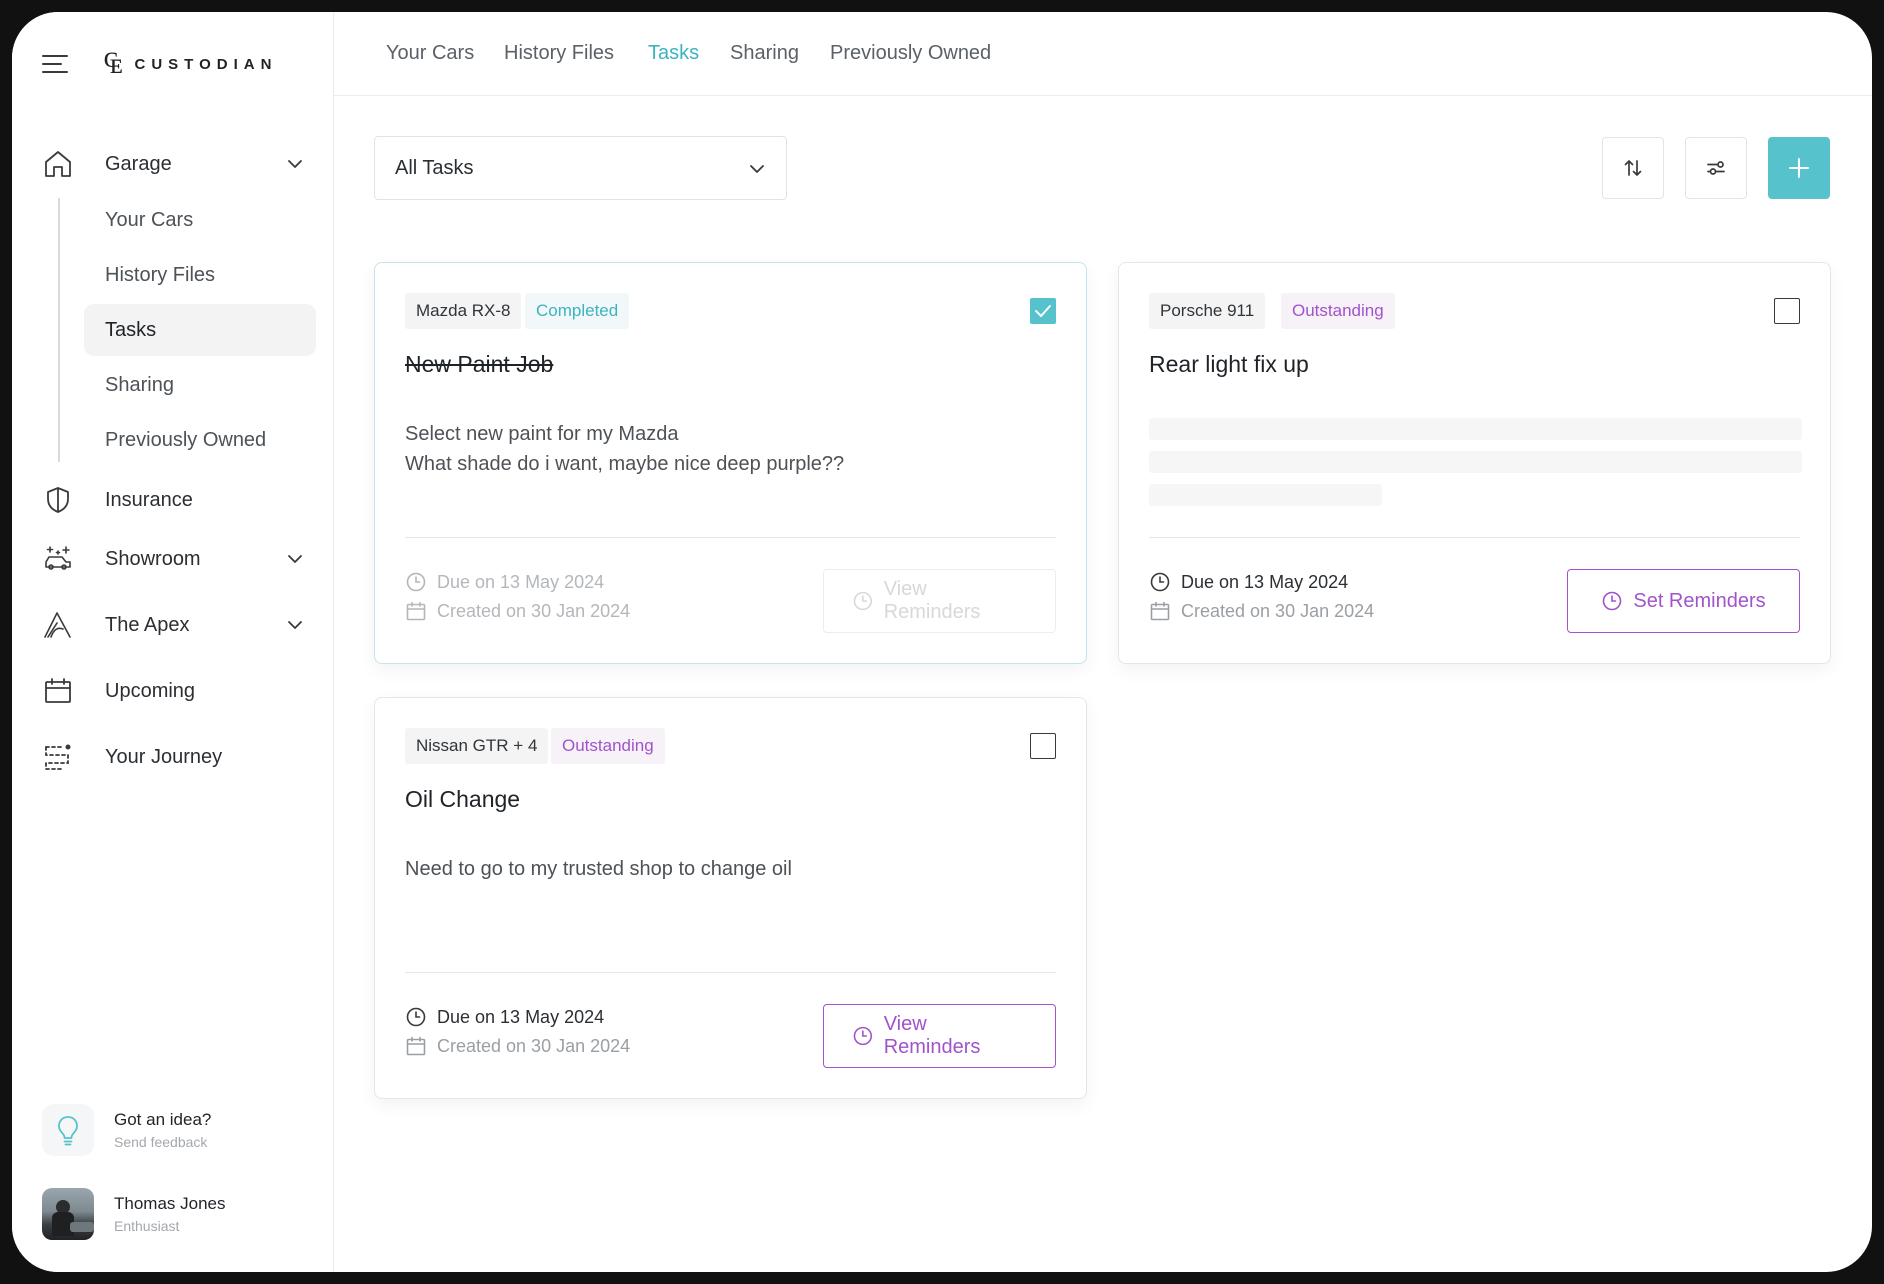  I want to click on sidebar-subitem-tasks: Tasks, so click(200, 330).